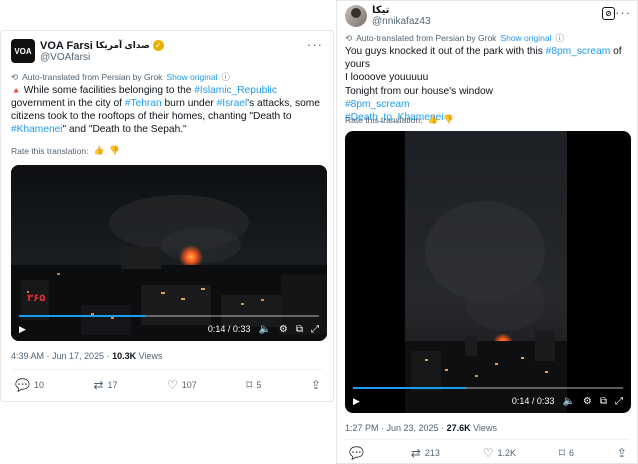 The image size is (638, 464). What do you see at coordinates (158, 45) in the screenshot?
I see `verified-badge: ✓` at bounding box center [158, 45].